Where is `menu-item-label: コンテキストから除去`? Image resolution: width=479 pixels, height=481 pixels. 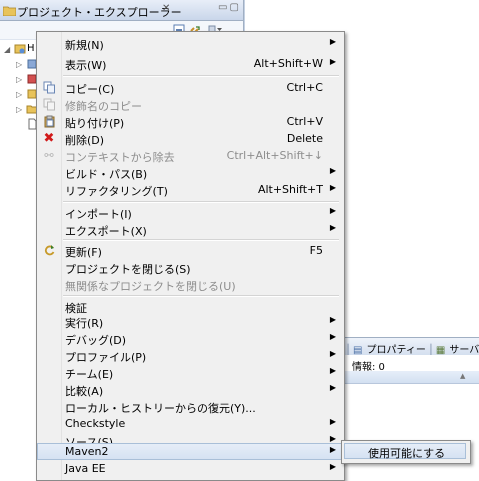 menu-item-label: コンテキストから除去 is located at coordinates (120, 157).